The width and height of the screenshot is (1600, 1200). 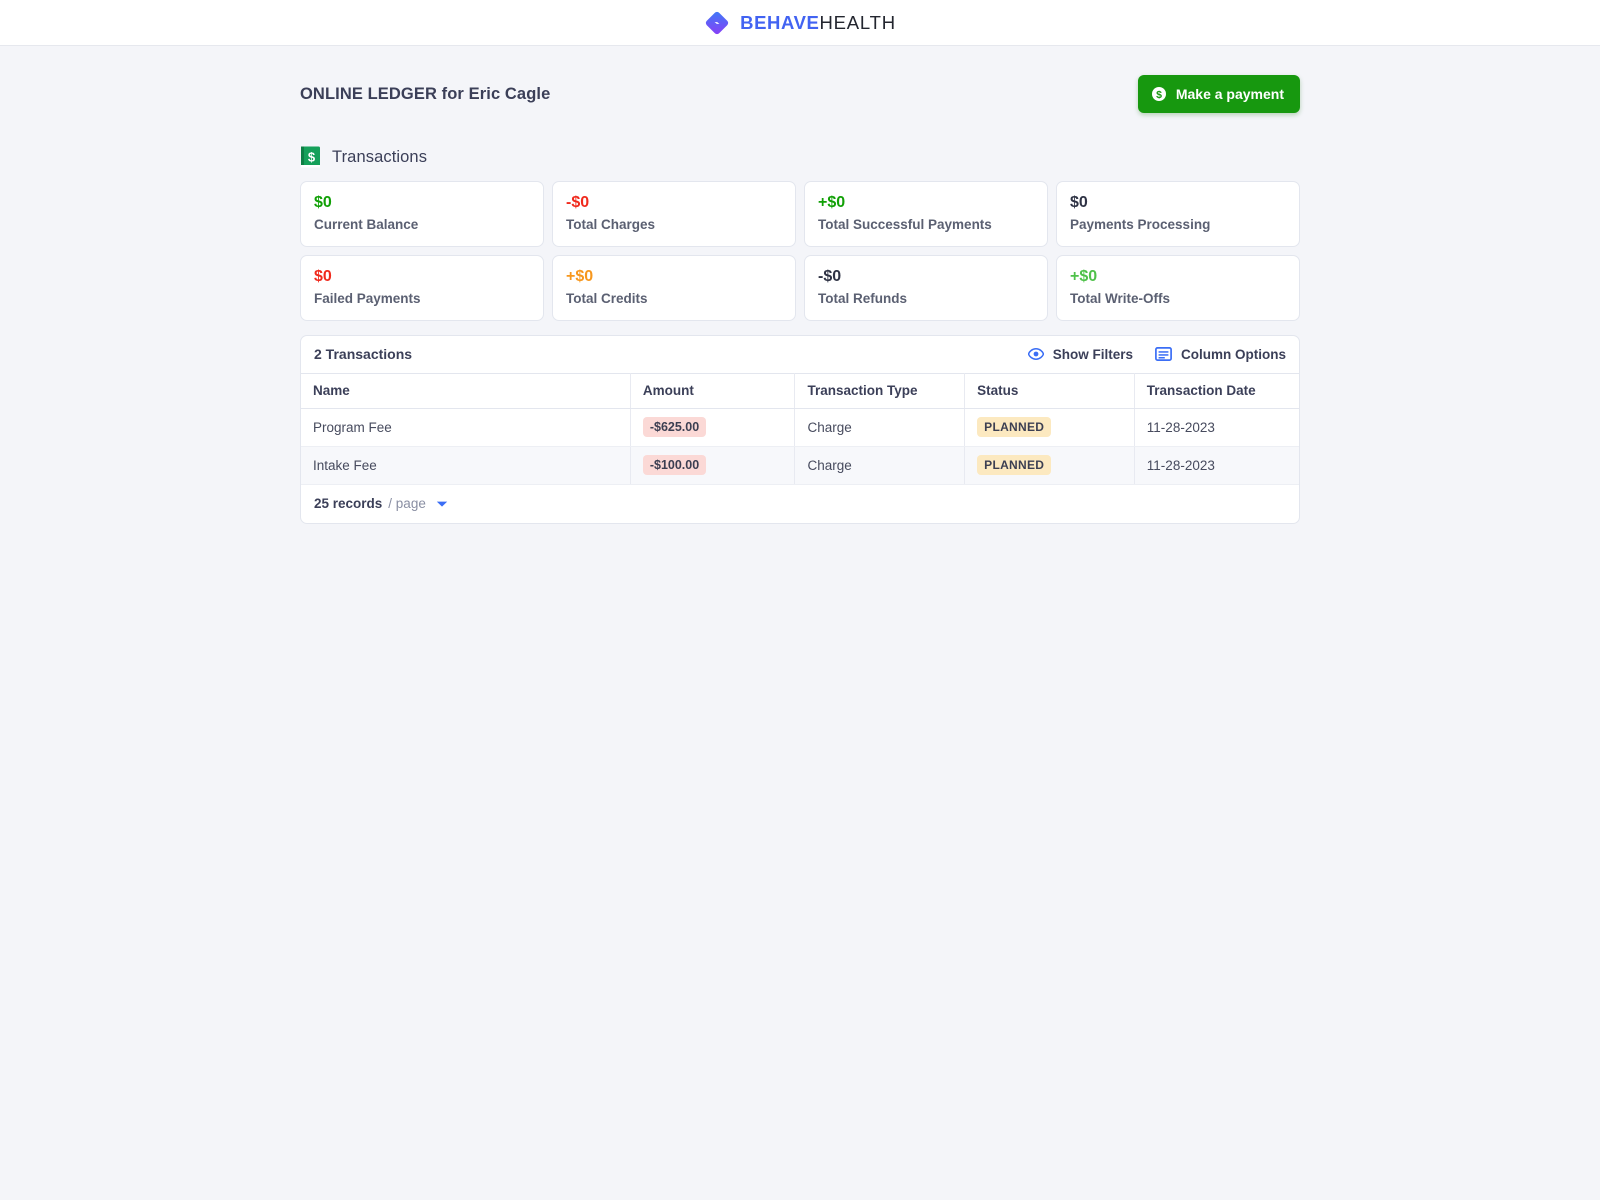 What do you see at coordinates (926, 214) in the screenshot?
I see `stat-card-total-successful-payments: +$0 Total Successful Payments` at bounding box center [926, 214].